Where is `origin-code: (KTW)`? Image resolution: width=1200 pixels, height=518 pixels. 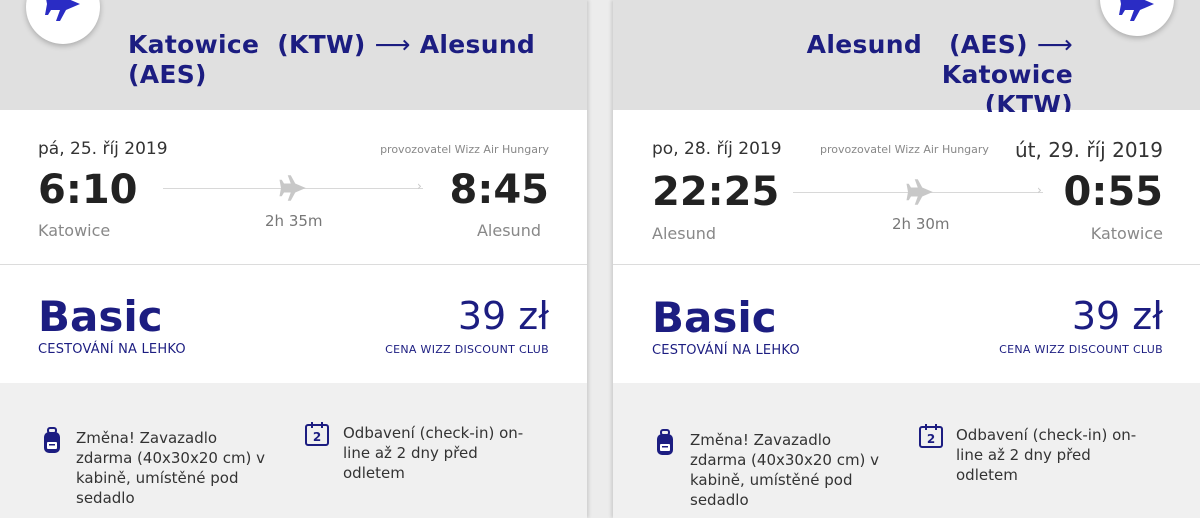
origin-code: (KTW) is located at coordinates (321, 44).